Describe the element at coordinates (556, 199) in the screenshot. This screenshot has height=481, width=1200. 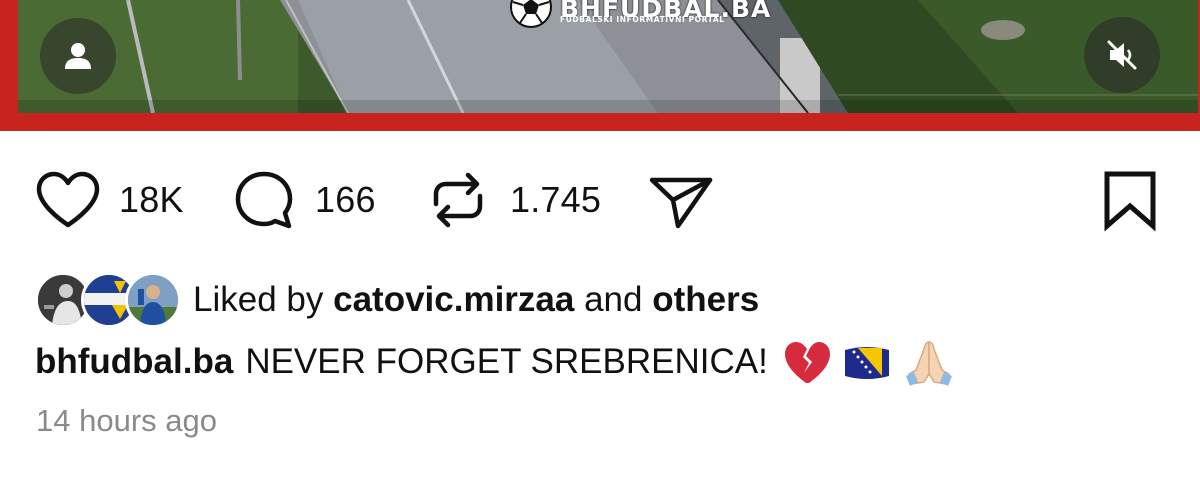
I see `reposts-count: 1.745` at that location.